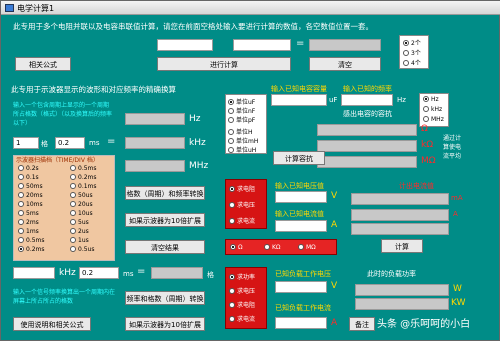 This screenshot has width=500, height=341. What do you see at coordinates (28, 231) in the screenshot?
I see `range-1ms: 1ms` at bounding box center [28, 231].